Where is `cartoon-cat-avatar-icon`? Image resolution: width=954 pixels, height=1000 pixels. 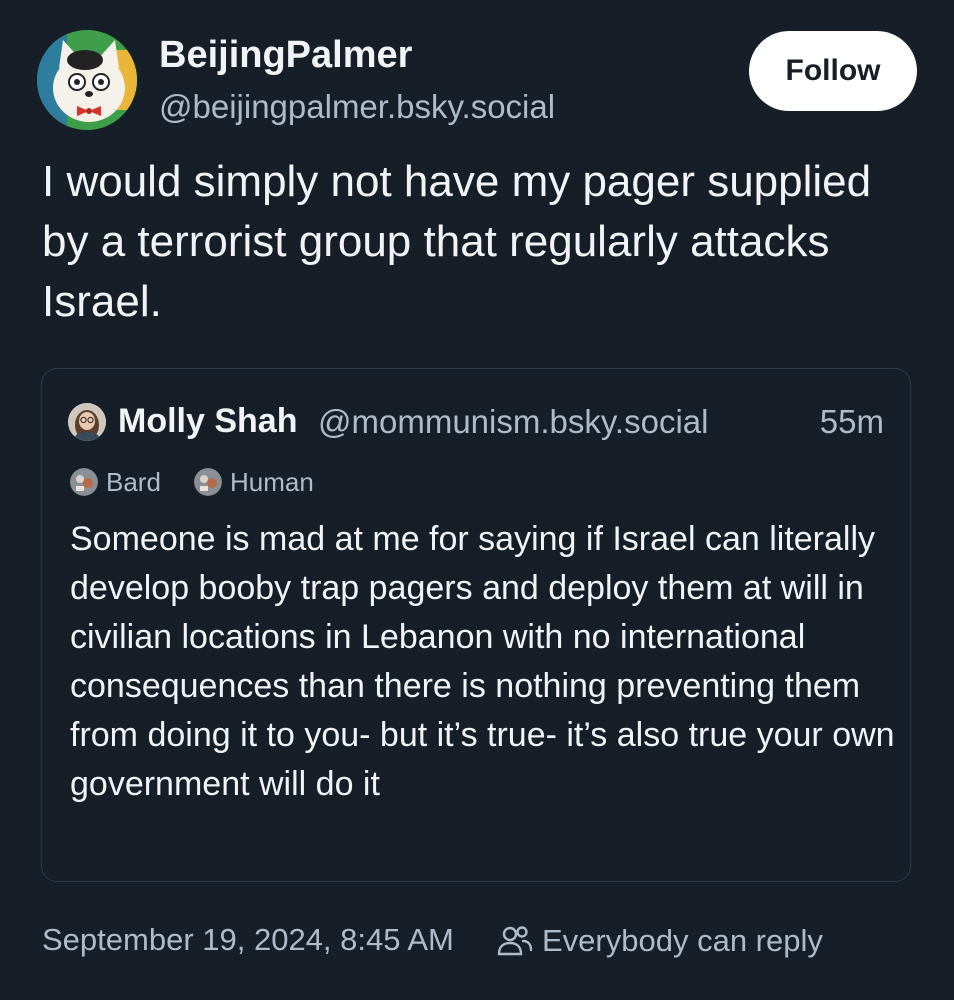 cartoon-cat-avatar-icon is located at coordinates (87, 80).